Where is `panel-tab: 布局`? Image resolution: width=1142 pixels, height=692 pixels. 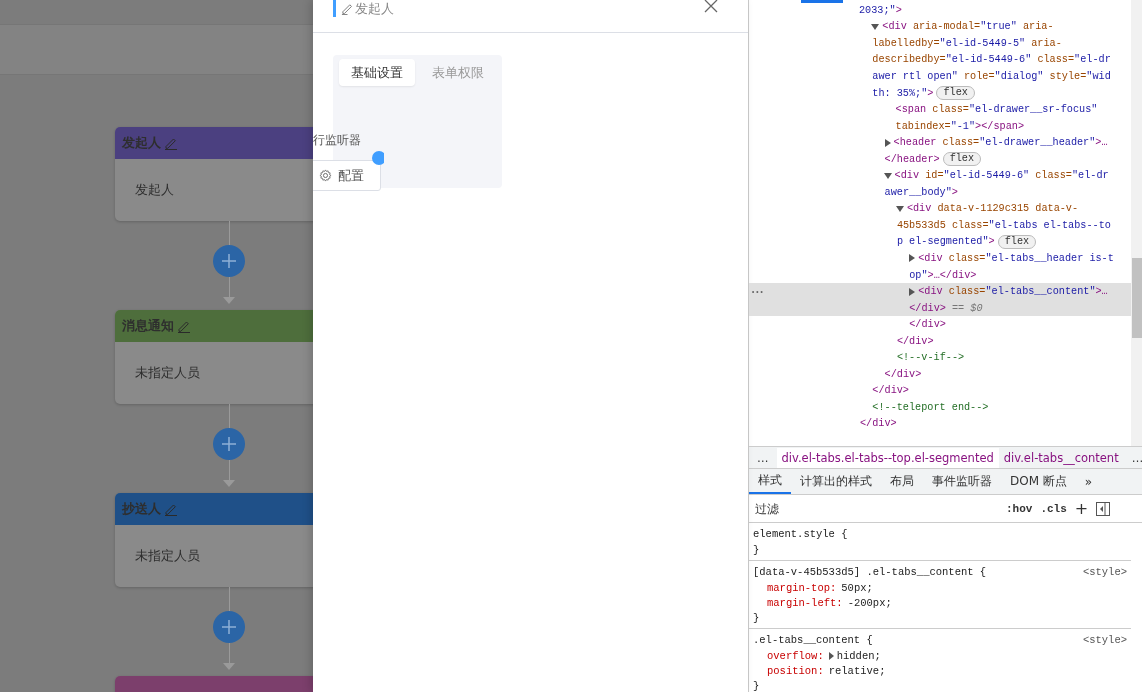 panel-tab: 布局 is located at coordinates (902, 481).